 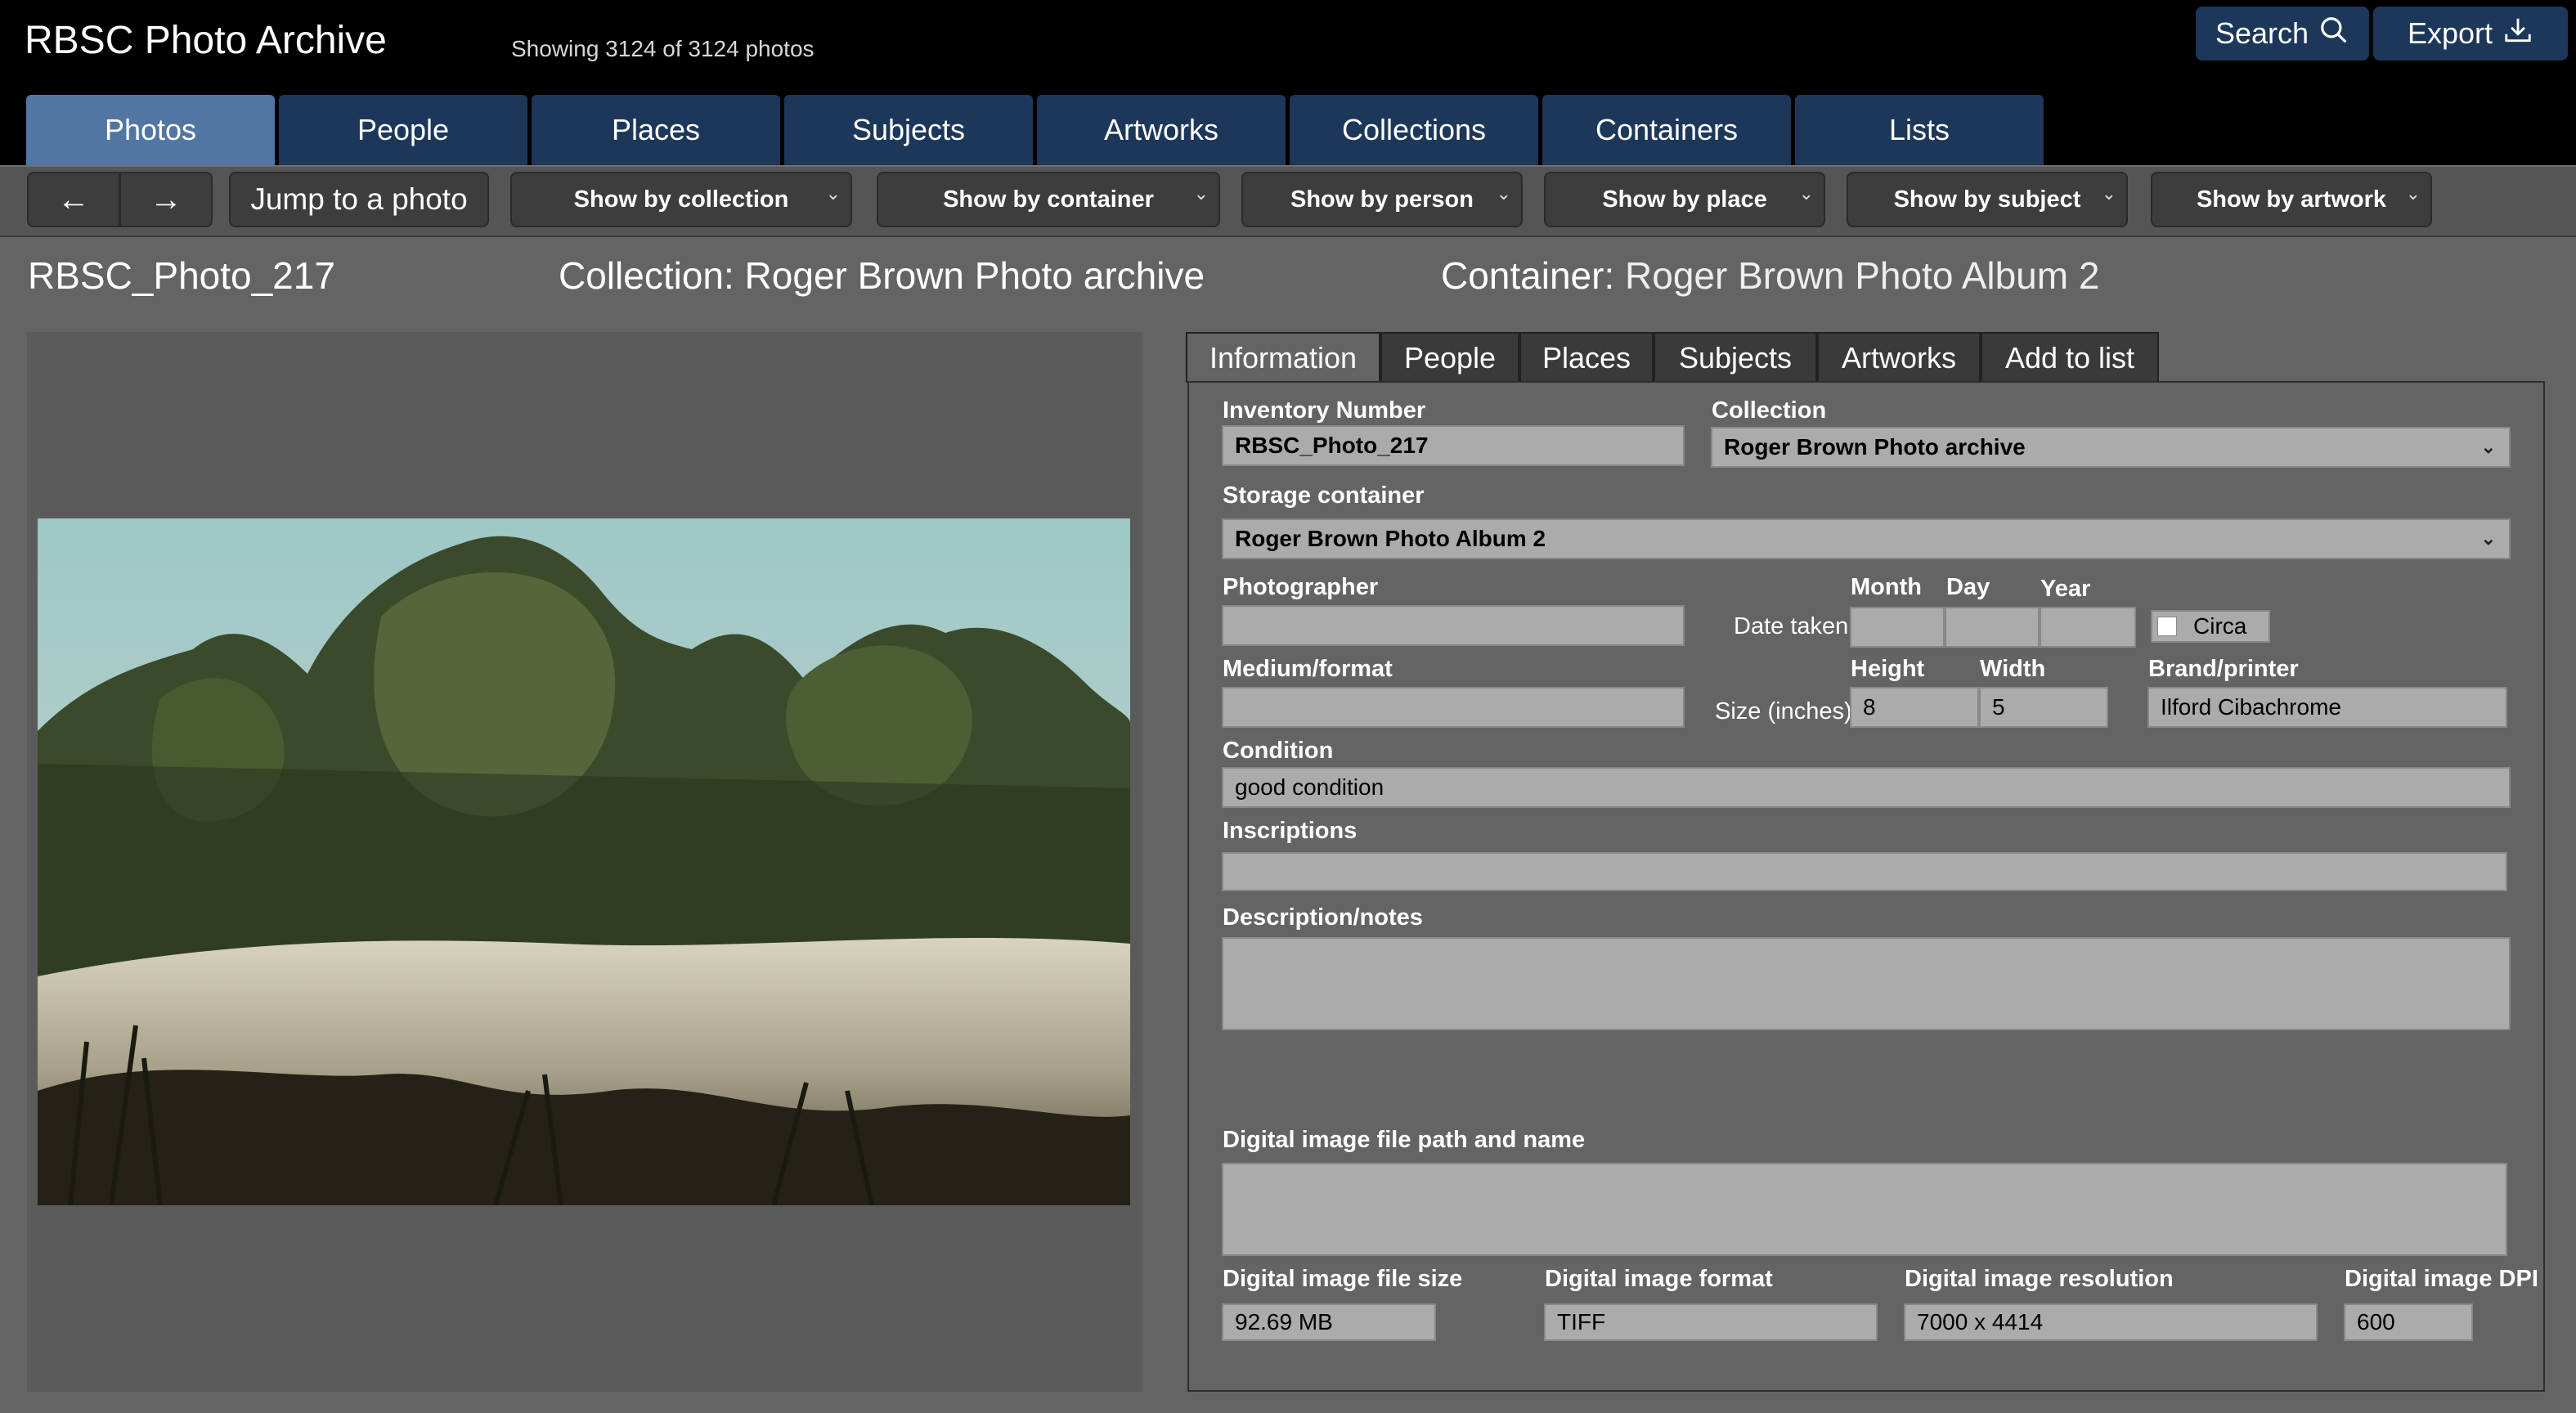 I want to click on collection-select: Roger Brown Photo archive ⌄, so click(x=2111, y=447).